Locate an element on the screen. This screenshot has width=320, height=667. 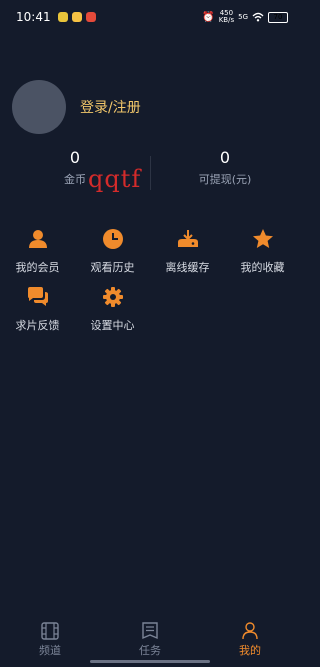
menu-item-label: 设置中心 is located at coordinates (112, 325).